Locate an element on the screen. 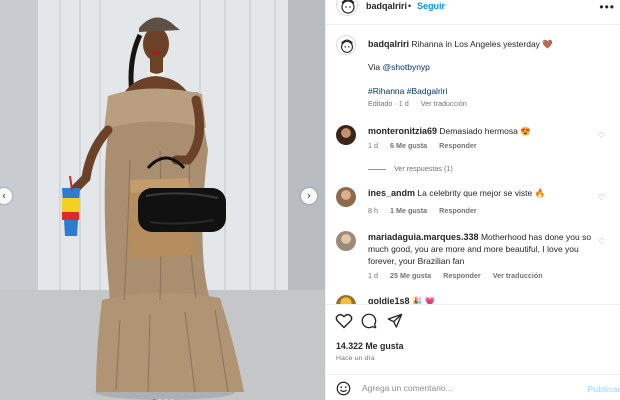 This screenshot has width=620, height=400. comment-username: ines_andm is located at coordinates (391, 193).